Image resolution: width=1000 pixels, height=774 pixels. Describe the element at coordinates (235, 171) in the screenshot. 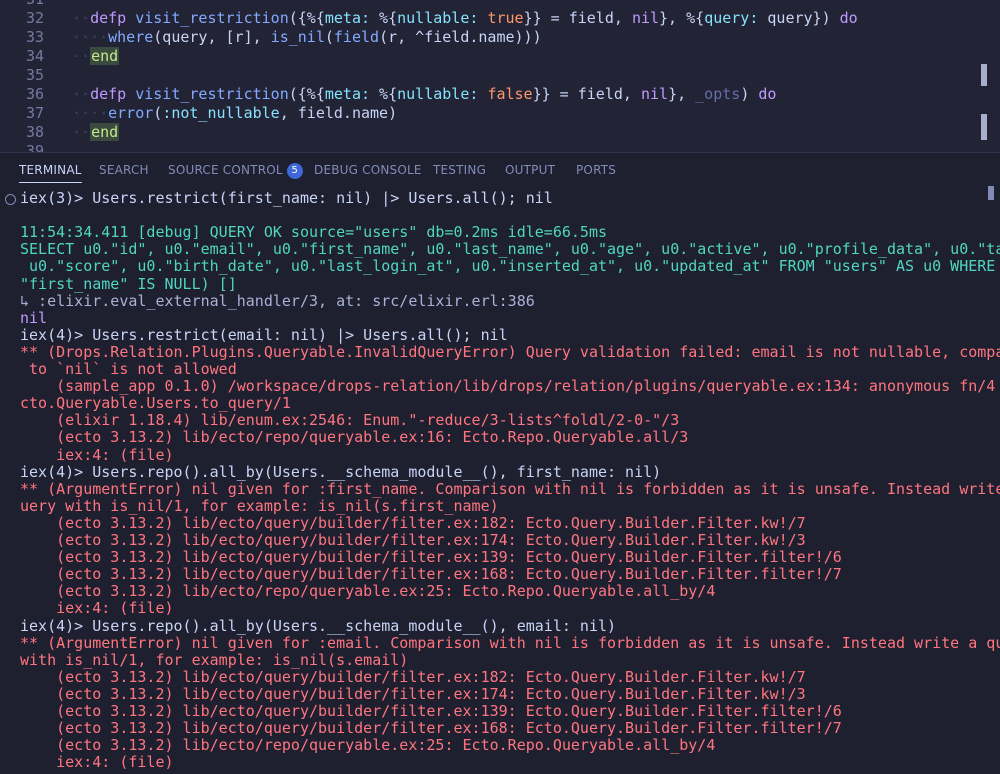

I see `tab-source-control: SOURCE CONTROL 5` at that location.